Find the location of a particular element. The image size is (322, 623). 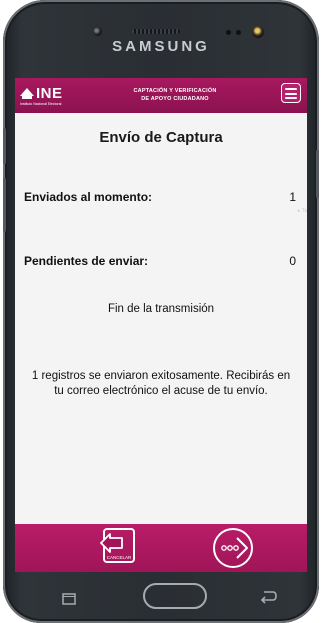

ine-logo-mark-icon is located at coordinates (27, 92).